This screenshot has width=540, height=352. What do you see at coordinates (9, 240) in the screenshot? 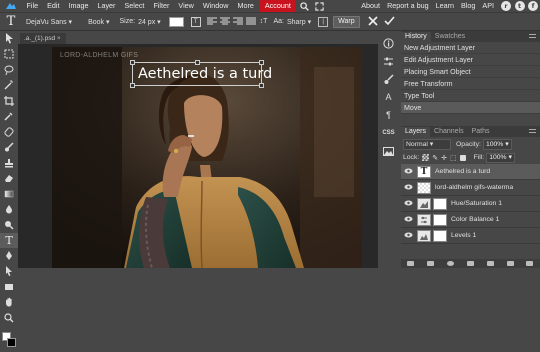
I see `text-tool-icon: T` at bounding box center [9, 240].